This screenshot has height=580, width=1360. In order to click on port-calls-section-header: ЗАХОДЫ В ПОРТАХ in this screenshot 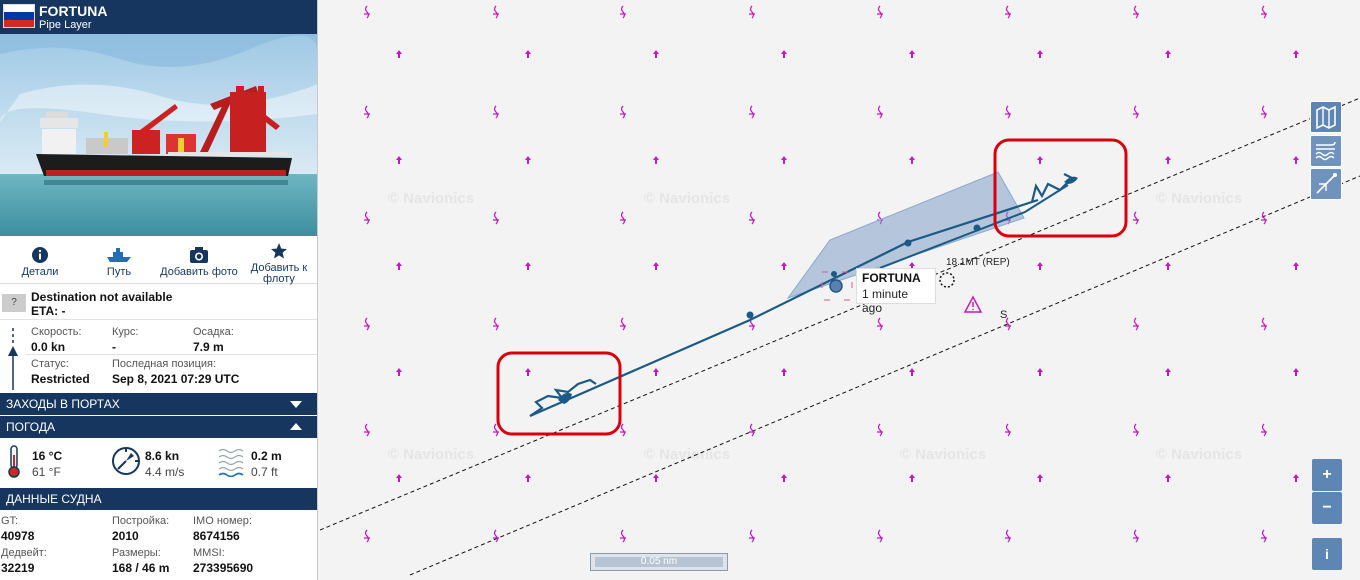, I will do `click(158, 404)`.